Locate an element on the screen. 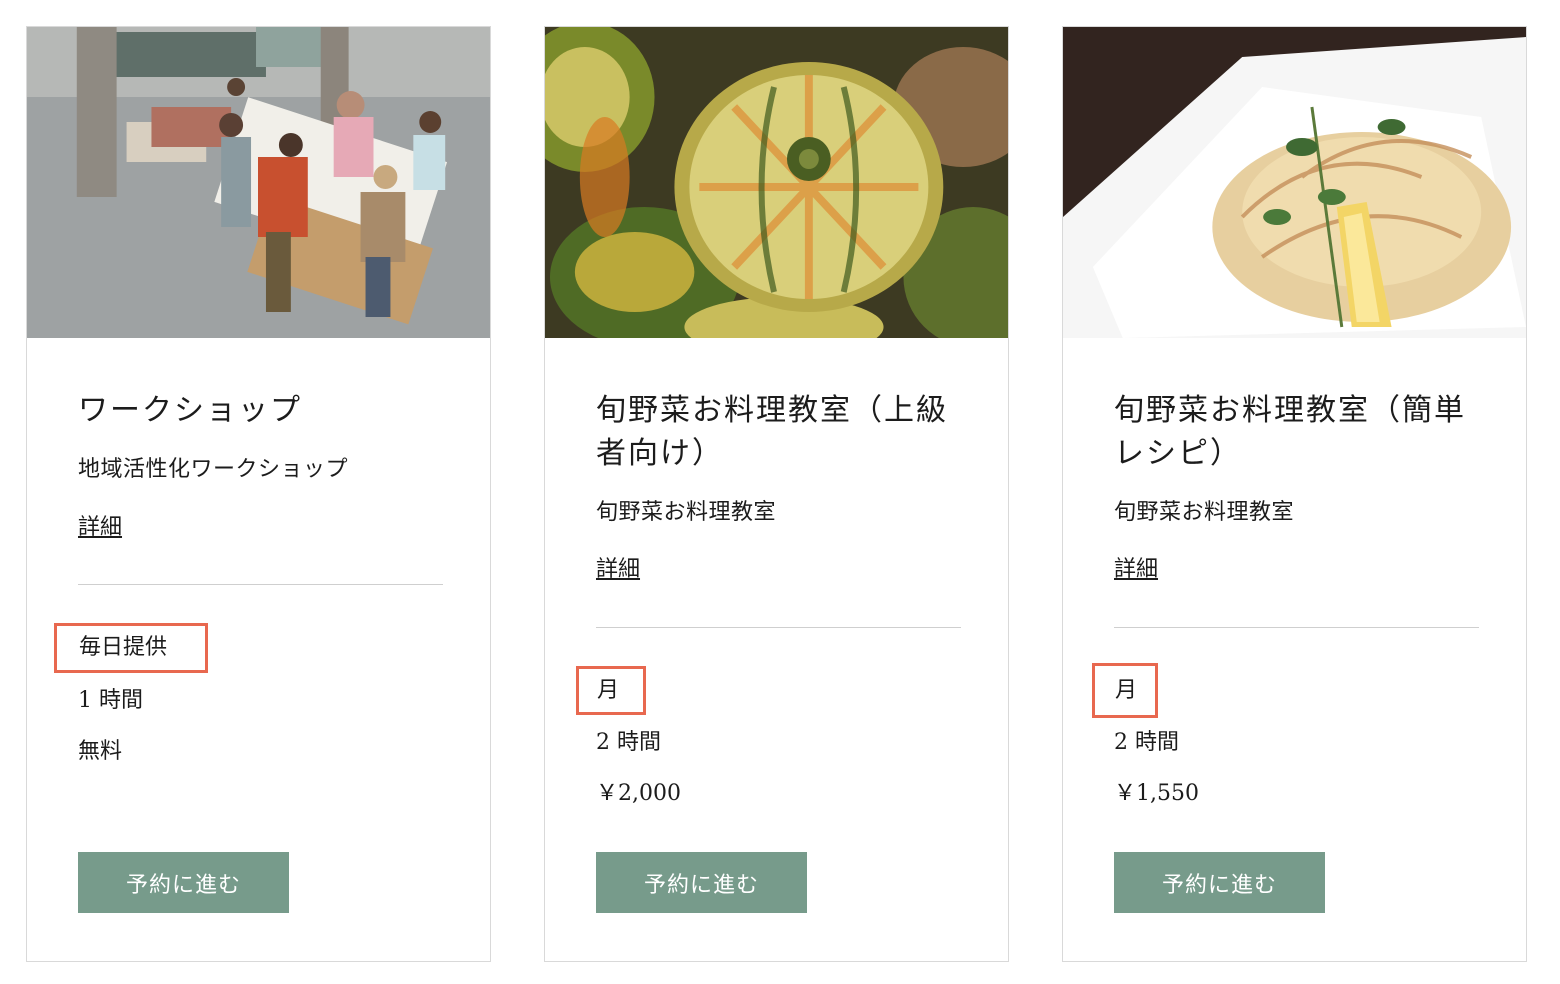 Image resolution: width=1560 pixels, height=984 pixels. availability-label: 毎日提供 is located at coordinates (131, 648).